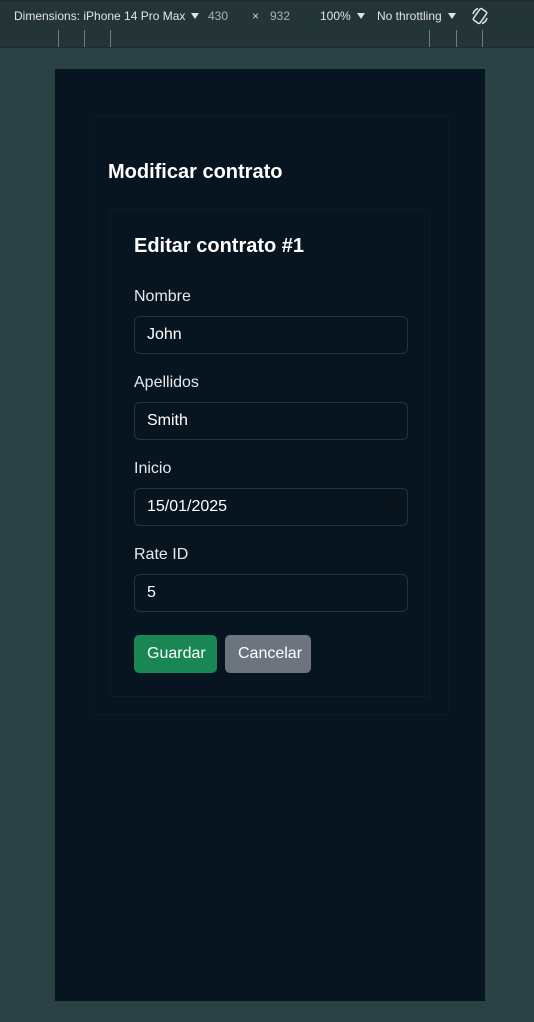 The height and width of the screenshot is (1022, 534). What do you see at coordinates (175, 654) in the screenshot?
I see `save-button: Guardar` at bounding box center [175, 654].